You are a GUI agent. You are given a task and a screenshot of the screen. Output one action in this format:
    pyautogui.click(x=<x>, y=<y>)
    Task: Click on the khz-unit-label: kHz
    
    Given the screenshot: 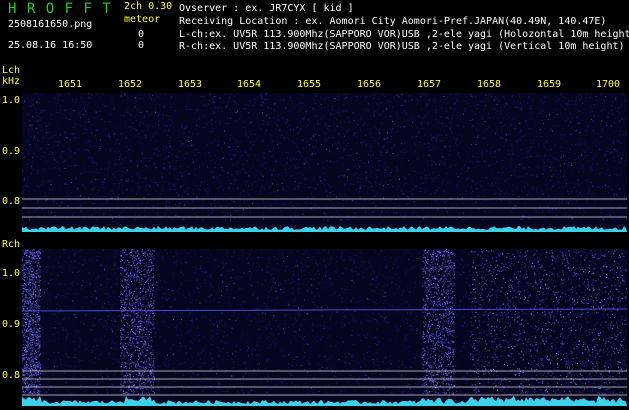 What is the action you would take?
    pyautogui.click(x=11, y=81)
    